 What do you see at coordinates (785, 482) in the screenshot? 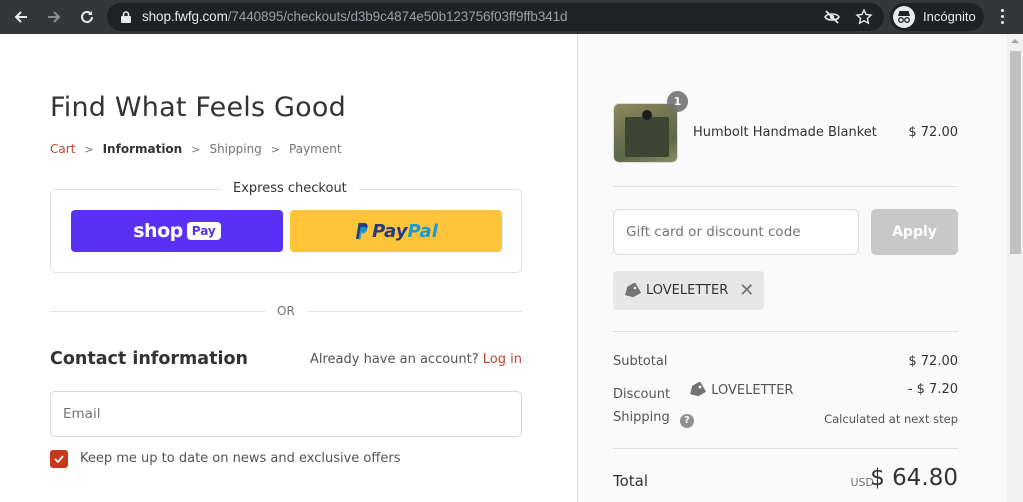
I see `total-row: Total USD $ 64.80` at bounding box center [785, 482].